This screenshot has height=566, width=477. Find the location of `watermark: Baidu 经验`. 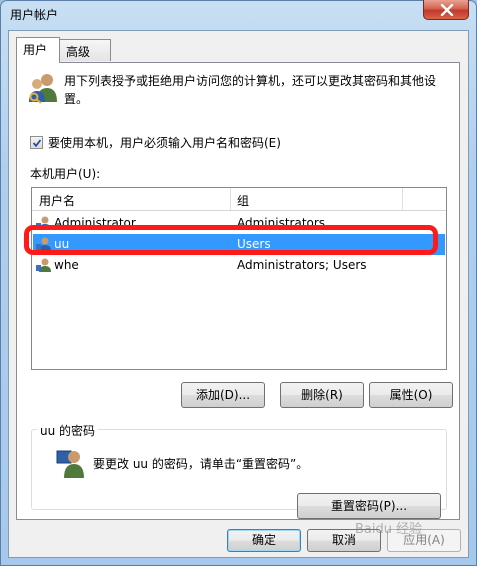

watermark: Baidu 经验 is located at coordinates (389, 529).